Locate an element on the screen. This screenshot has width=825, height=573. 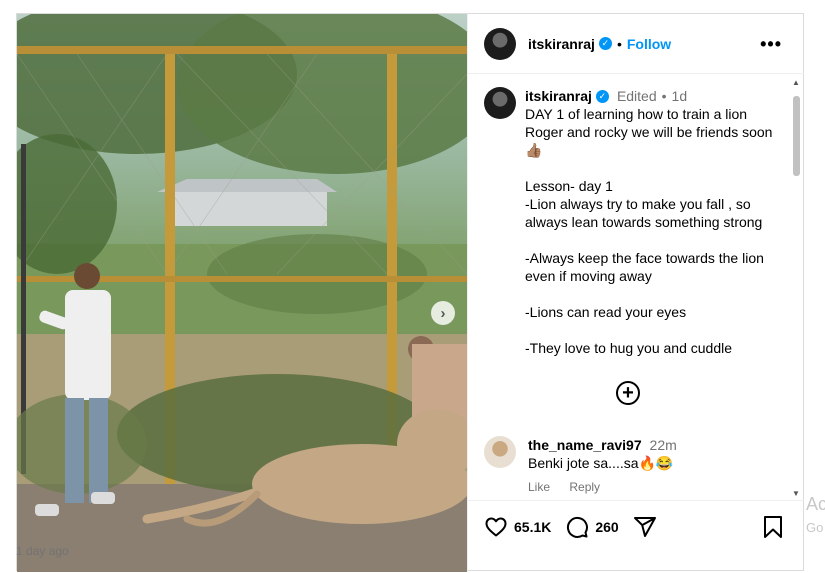
activate-windows-overlay-line2: Go is located at coordinates (815, 527).